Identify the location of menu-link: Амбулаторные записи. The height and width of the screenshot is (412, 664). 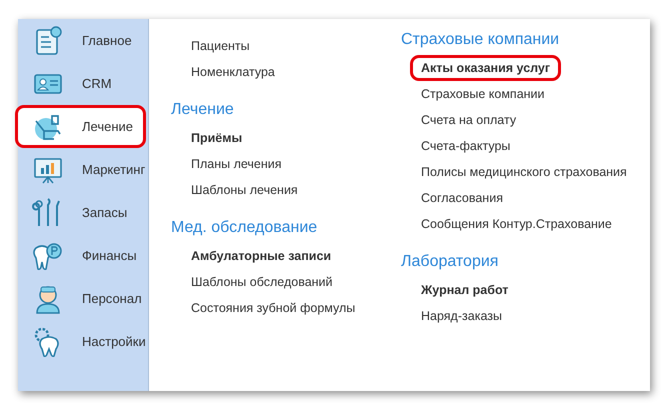
(261, 256).